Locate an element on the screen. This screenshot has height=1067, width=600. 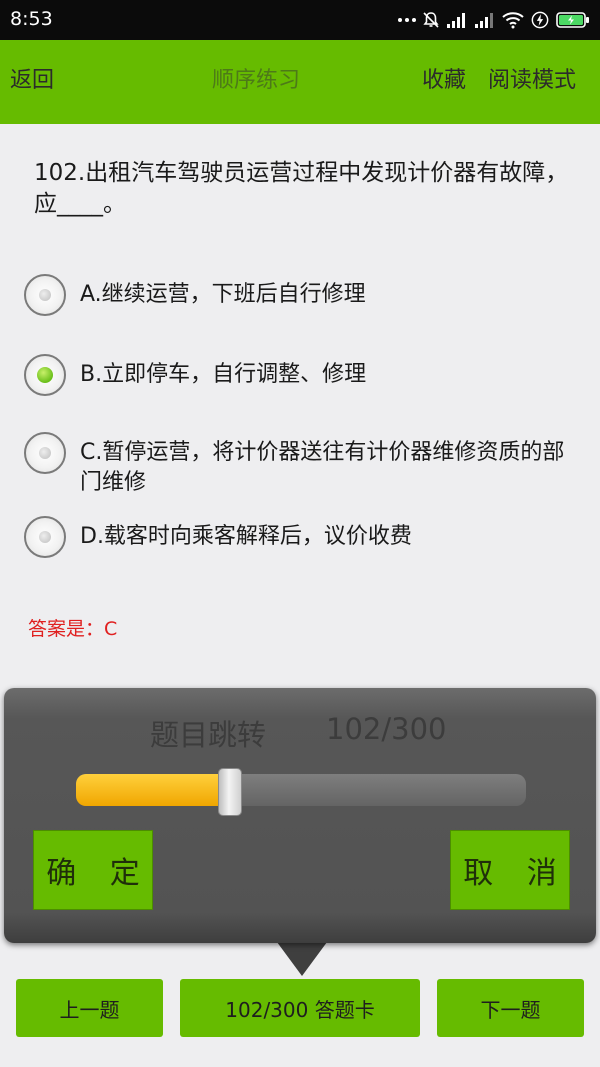
mute-icon is located at coordinates (431, 20).